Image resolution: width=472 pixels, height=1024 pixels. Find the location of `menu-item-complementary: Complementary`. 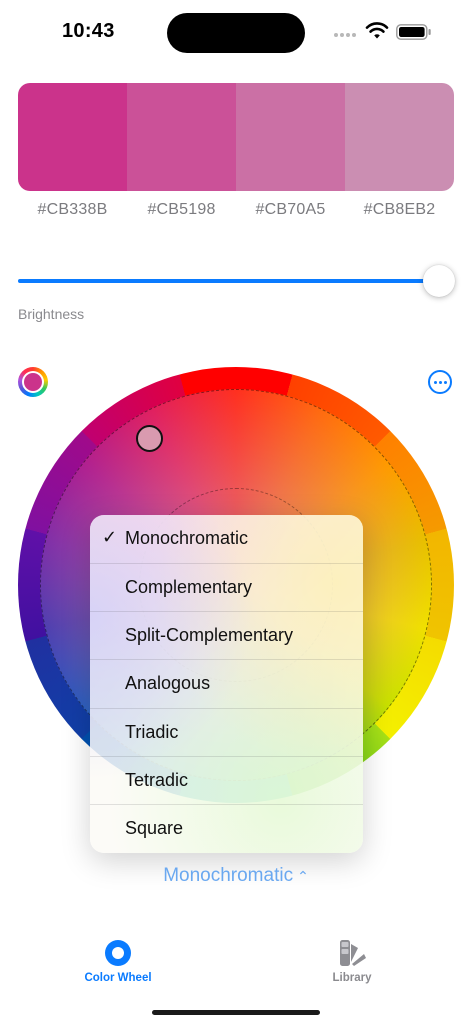

menu-item-complementary: Complementary is located at coordinates (226, 587).